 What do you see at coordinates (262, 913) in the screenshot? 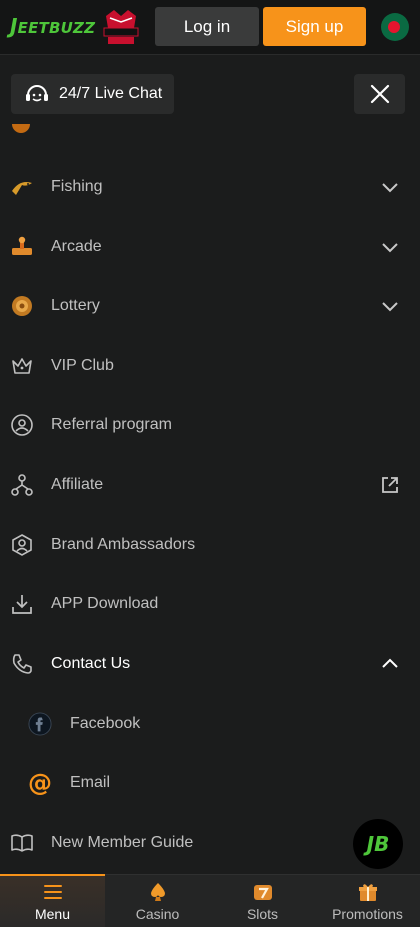
I see `nav-label: Slots` at bounding box center [262, 913].